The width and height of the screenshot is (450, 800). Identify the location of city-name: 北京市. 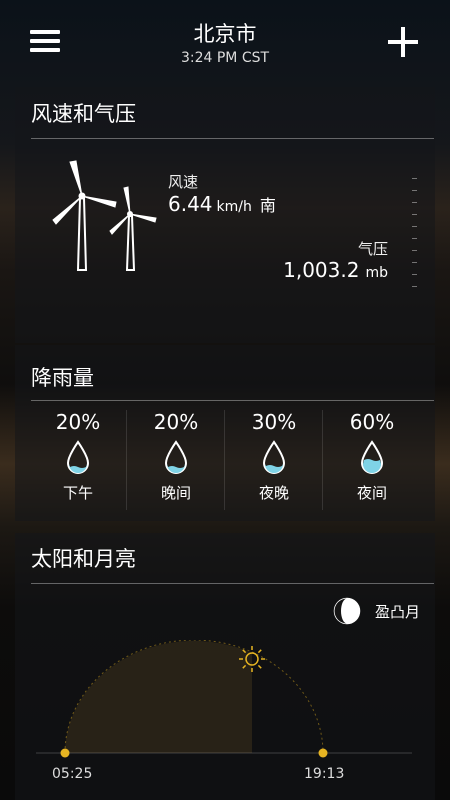
(225, 33).